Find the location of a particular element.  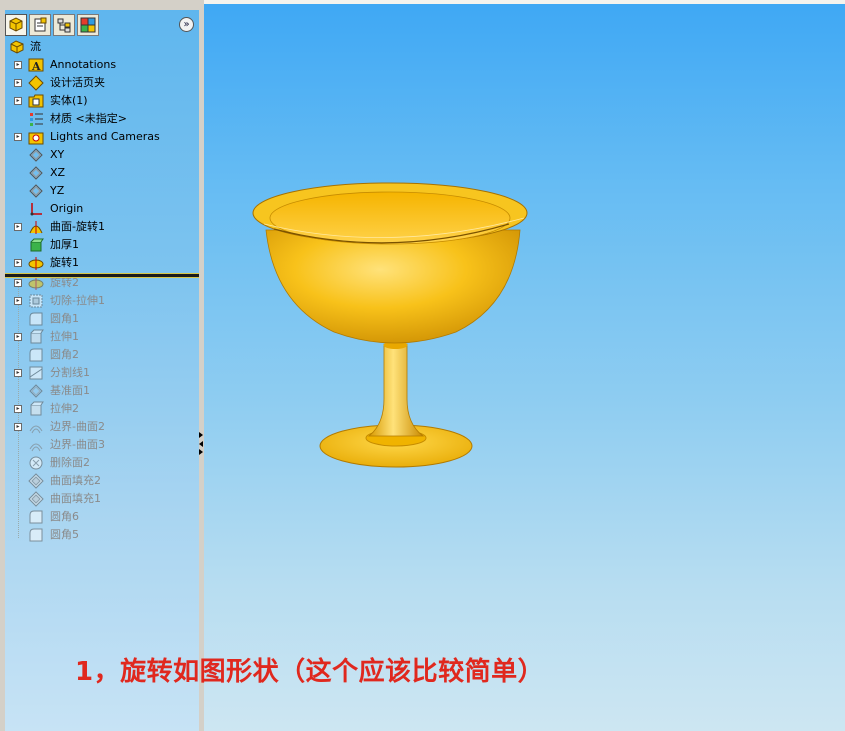

tree-item: 圆角5 is located at coordinates (102, 535).